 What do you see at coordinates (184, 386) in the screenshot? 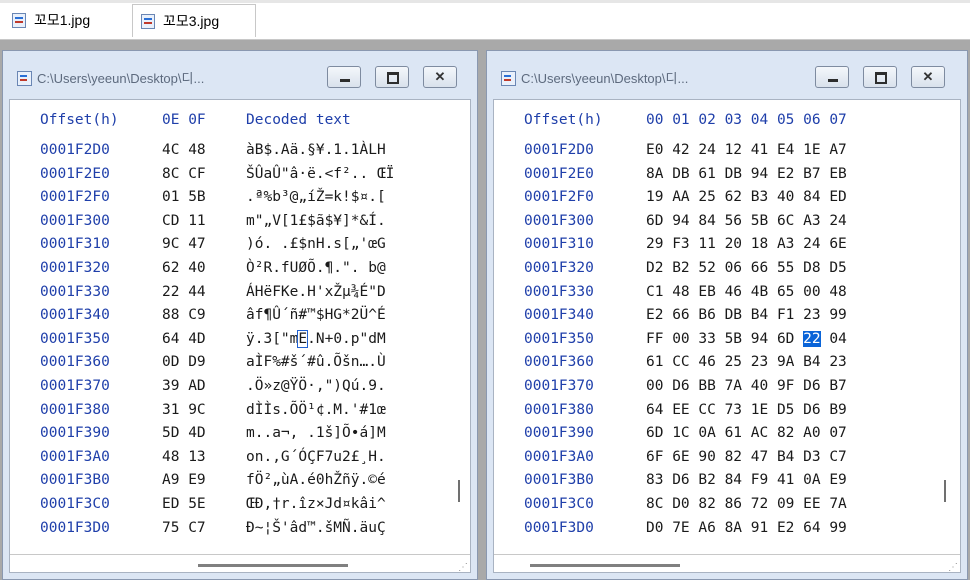
I see `hex-byte-cell: 39 AD` at bounding box center [184, 386].